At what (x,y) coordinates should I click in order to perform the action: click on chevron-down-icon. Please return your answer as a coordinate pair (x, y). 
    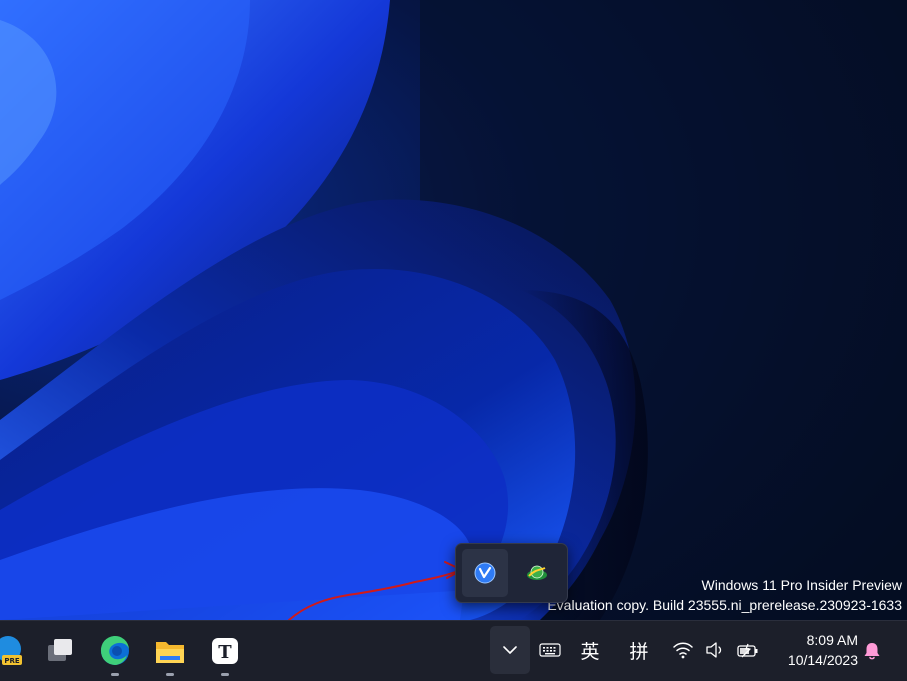
    Looking at the image, I should click on (510, 650).